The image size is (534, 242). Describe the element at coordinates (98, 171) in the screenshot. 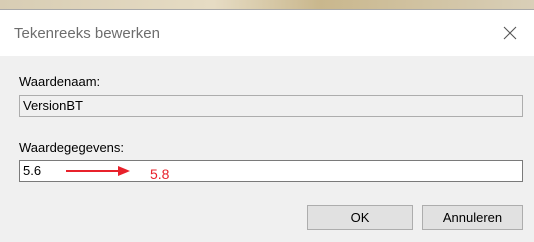

I see `arrow-right-icon` at that location.